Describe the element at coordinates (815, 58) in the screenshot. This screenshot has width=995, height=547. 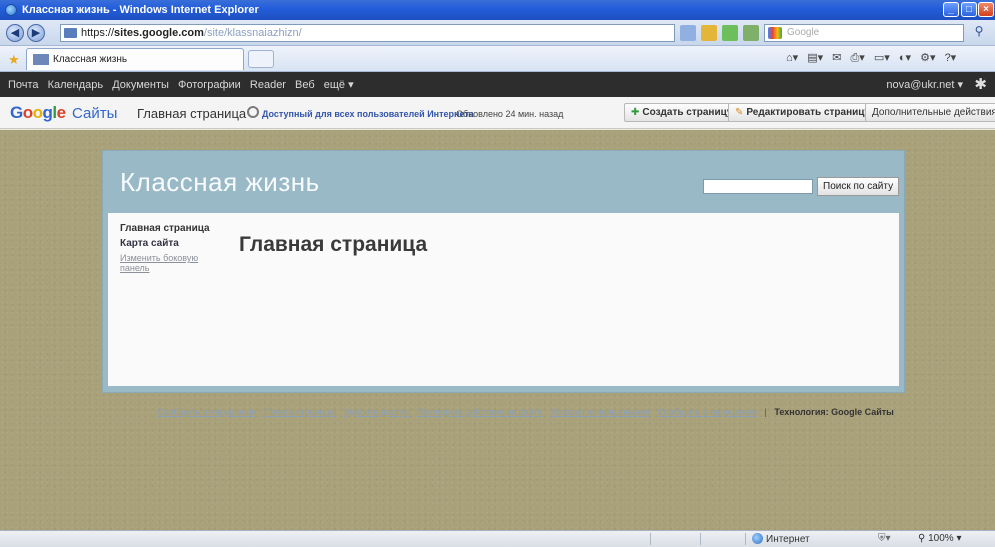
I see `feeds-icon: ▤▾` at that location.